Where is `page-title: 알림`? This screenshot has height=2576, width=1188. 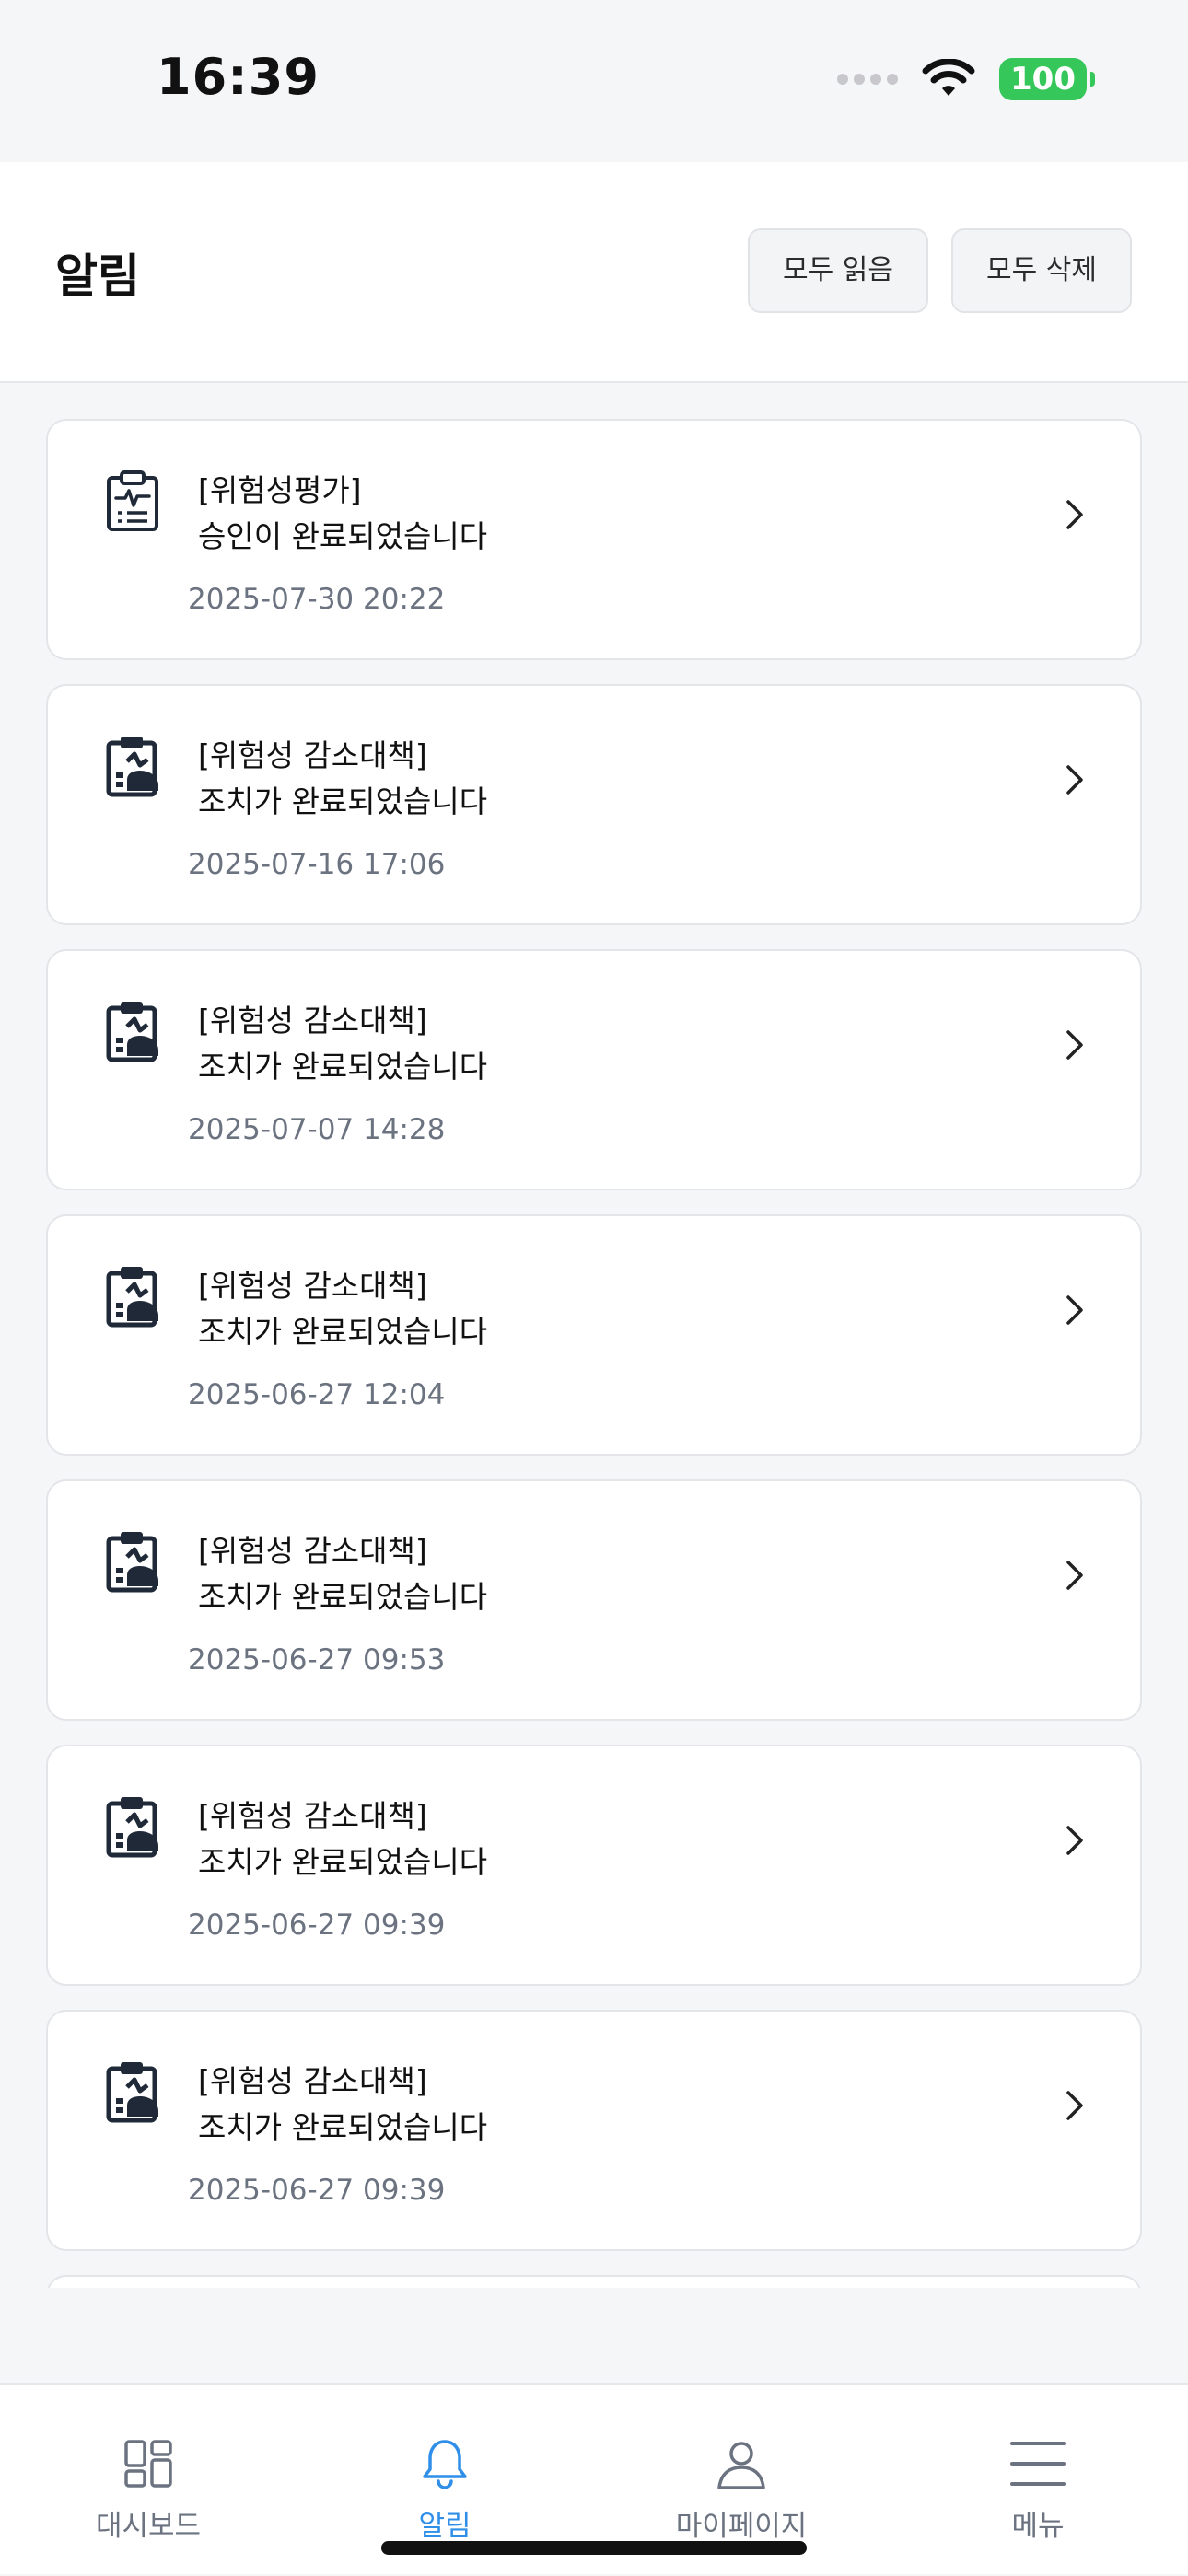 page-title: 알림 is located at coordinates (97, 276).